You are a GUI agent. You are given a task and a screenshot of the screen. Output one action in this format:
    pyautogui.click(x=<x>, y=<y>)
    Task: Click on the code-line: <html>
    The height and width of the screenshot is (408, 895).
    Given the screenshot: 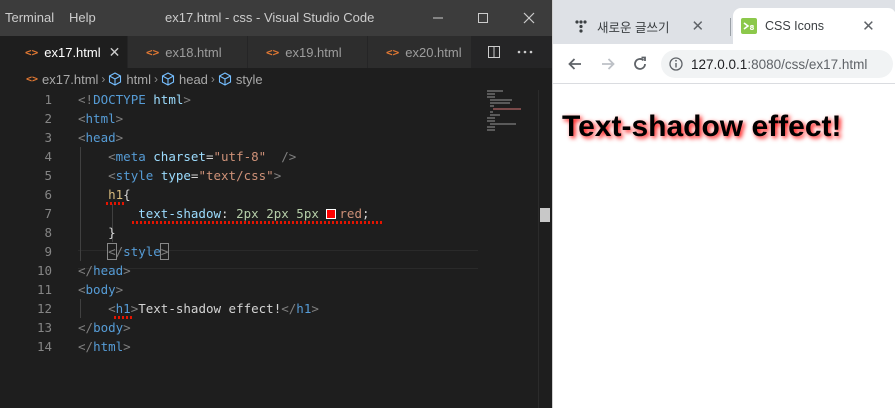 What is the action you would take?
    pyautogui.click(x=101, y=118)
    